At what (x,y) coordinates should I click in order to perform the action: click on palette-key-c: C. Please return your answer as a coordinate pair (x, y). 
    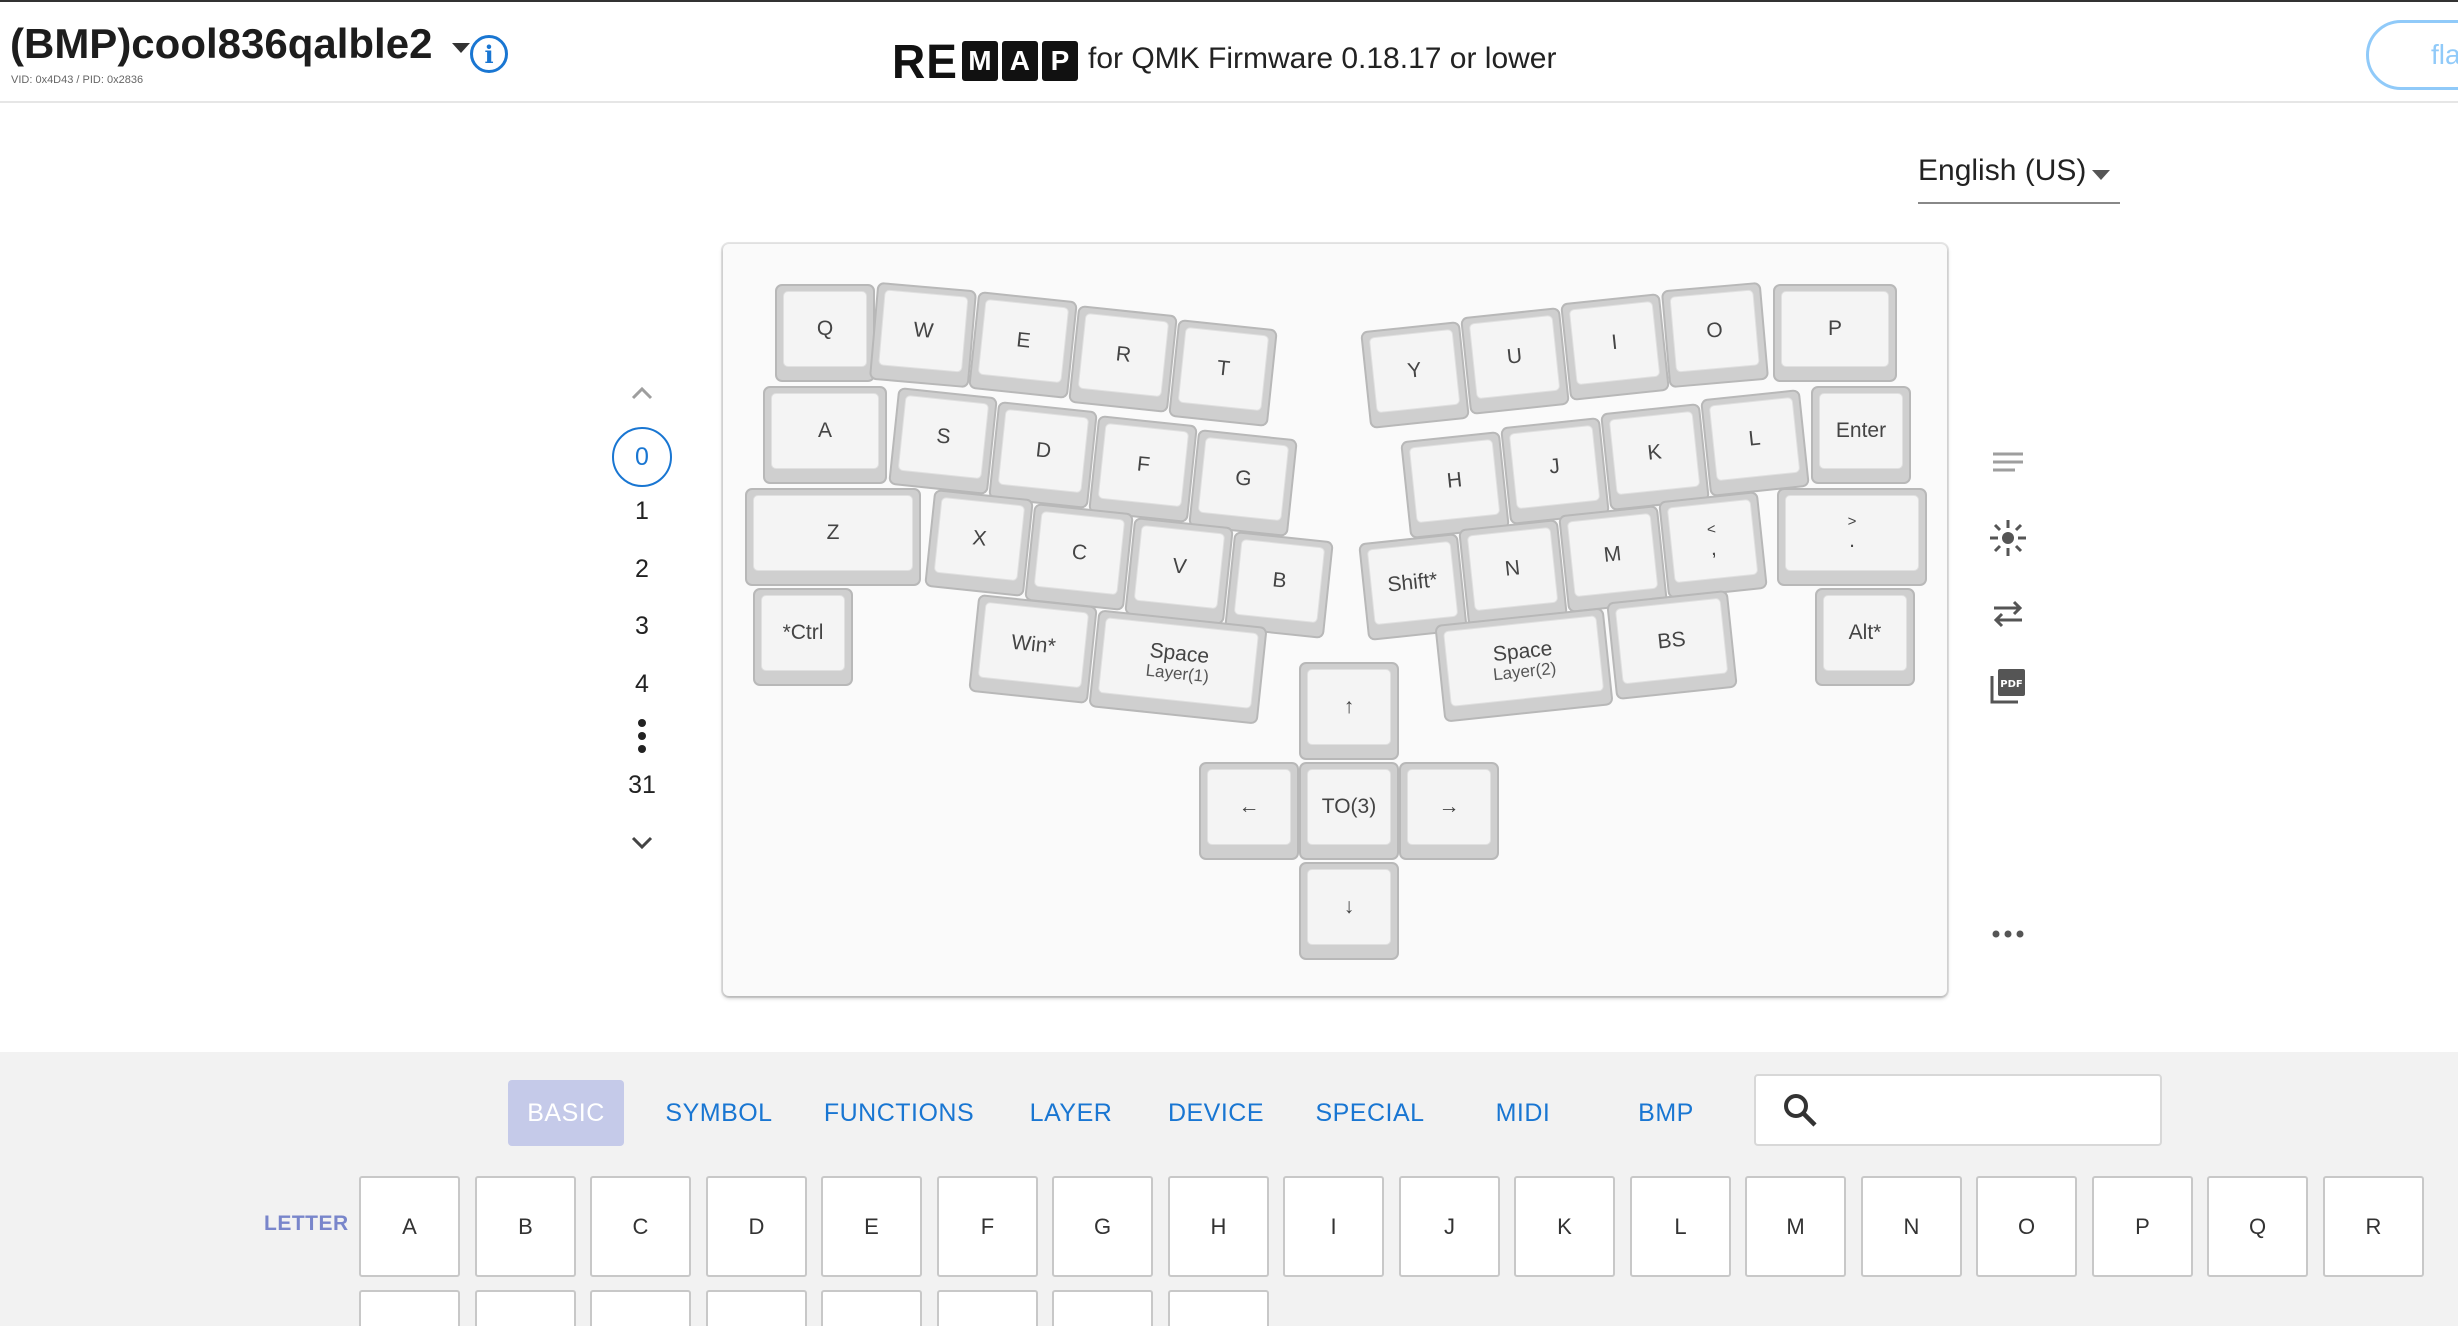
    Looking at the image, I should click on (640, 1226).